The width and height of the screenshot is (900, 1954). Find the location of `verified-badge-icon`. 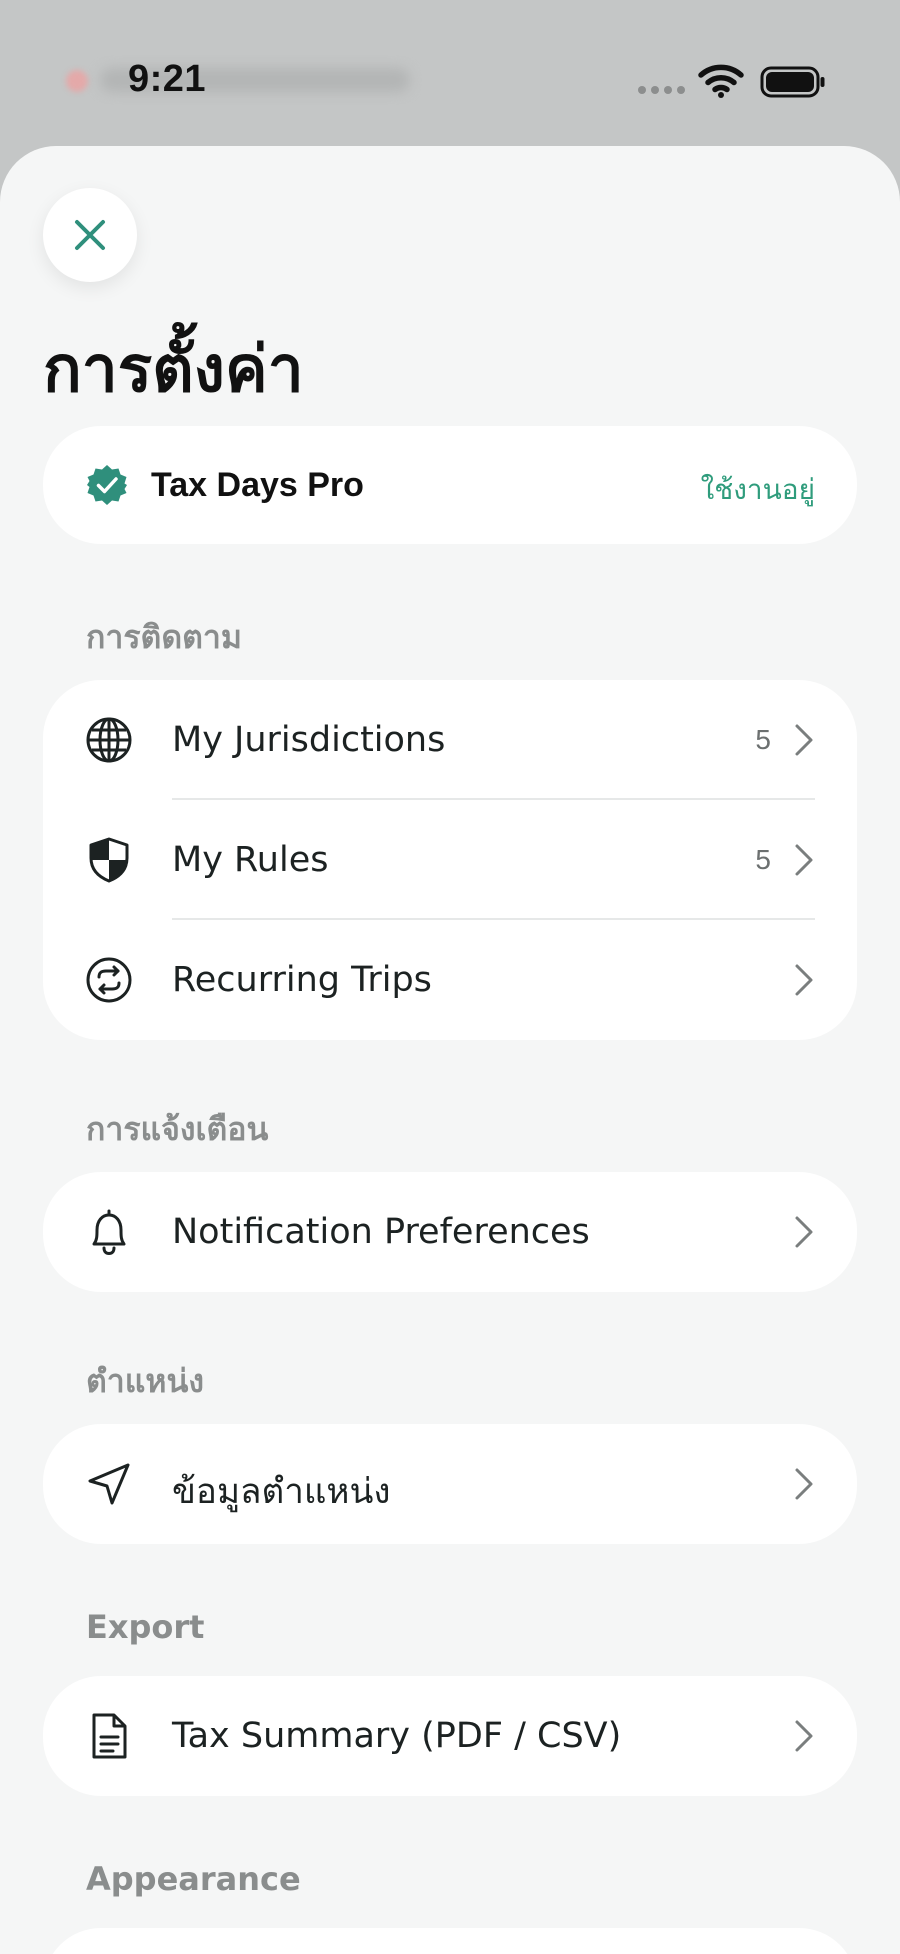

verified-badge-icon is located at coordinates (107, 485).